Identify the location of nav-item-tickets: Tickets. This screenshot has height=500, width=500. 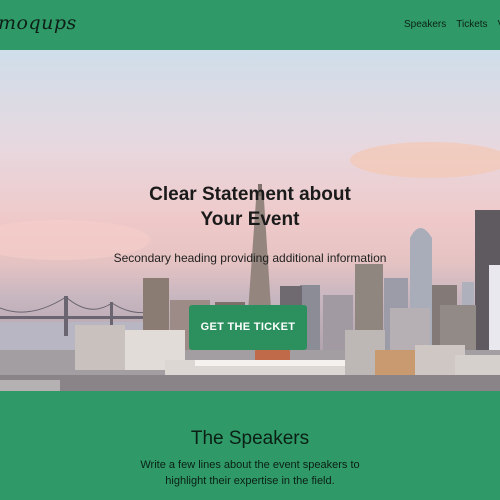
(471, 24).